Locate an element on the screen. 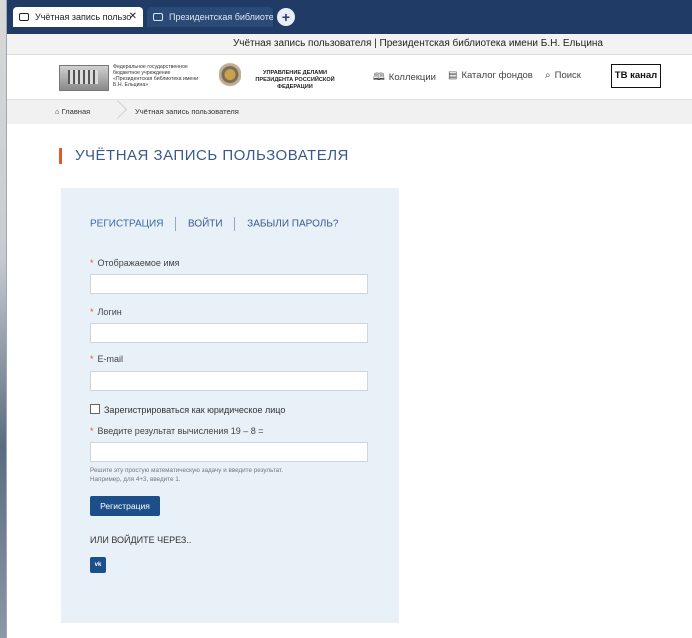 The image size is (692, 638). display-name-text: Отображаемое имя is located at coordinates (138, 263).